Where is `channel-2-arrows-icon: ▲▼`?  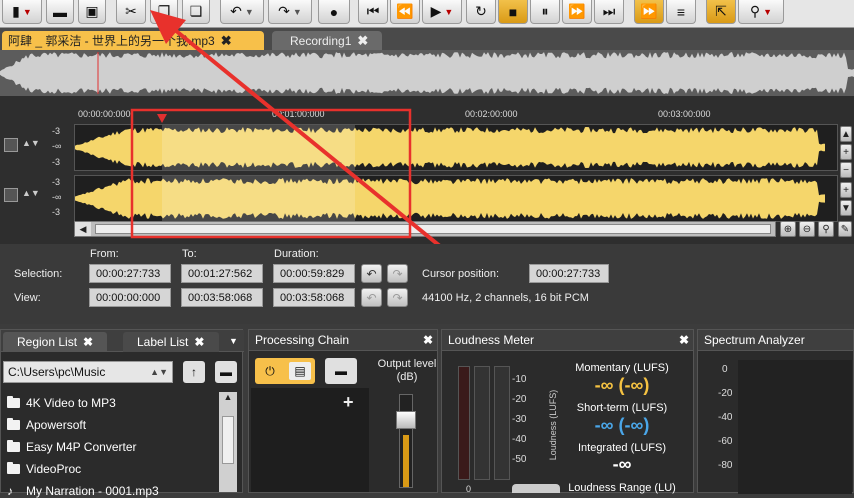
channel-2-arrows-icon: ▲▼ is located at coordinates (31, 193).